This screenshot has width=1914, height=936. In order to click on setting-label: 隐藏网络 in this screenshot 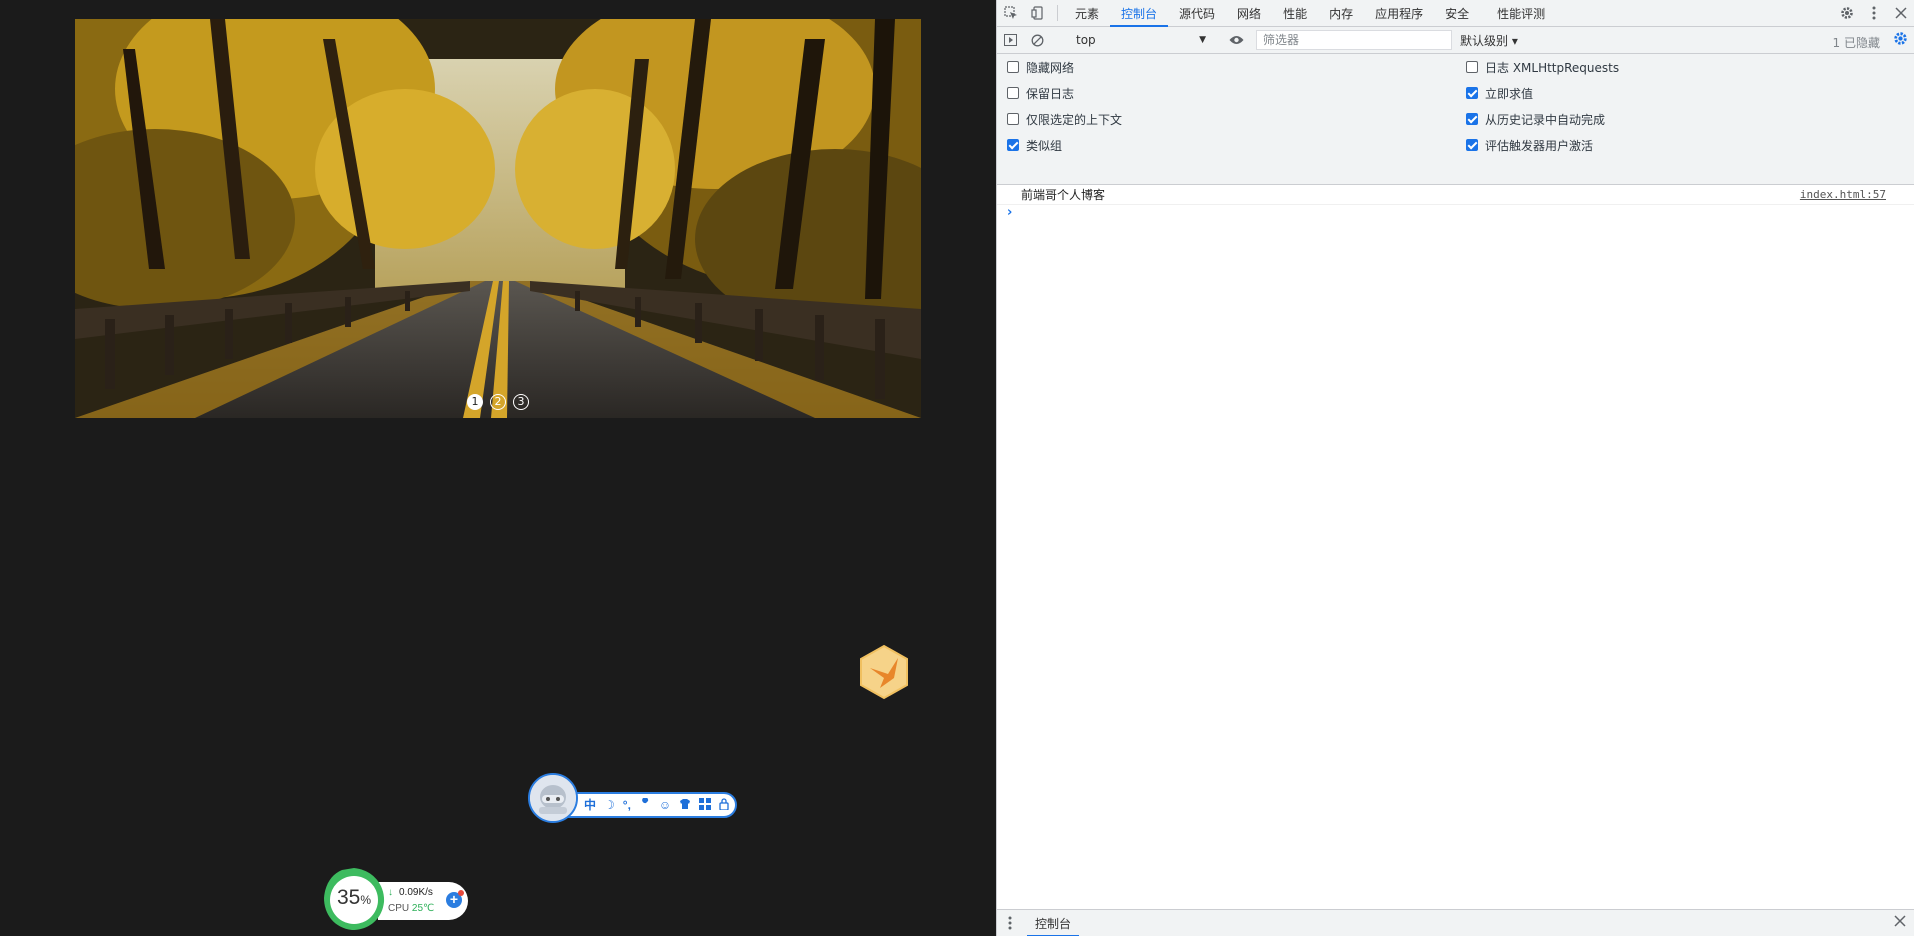, I will do `click(1050, 67)`.